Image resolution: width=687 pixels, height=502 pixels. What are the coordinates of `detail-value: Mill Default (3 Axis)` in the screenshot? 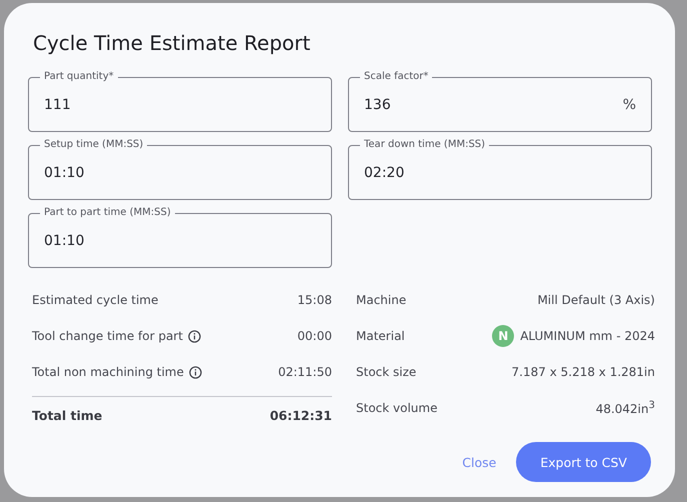 It's located at (596, 300).